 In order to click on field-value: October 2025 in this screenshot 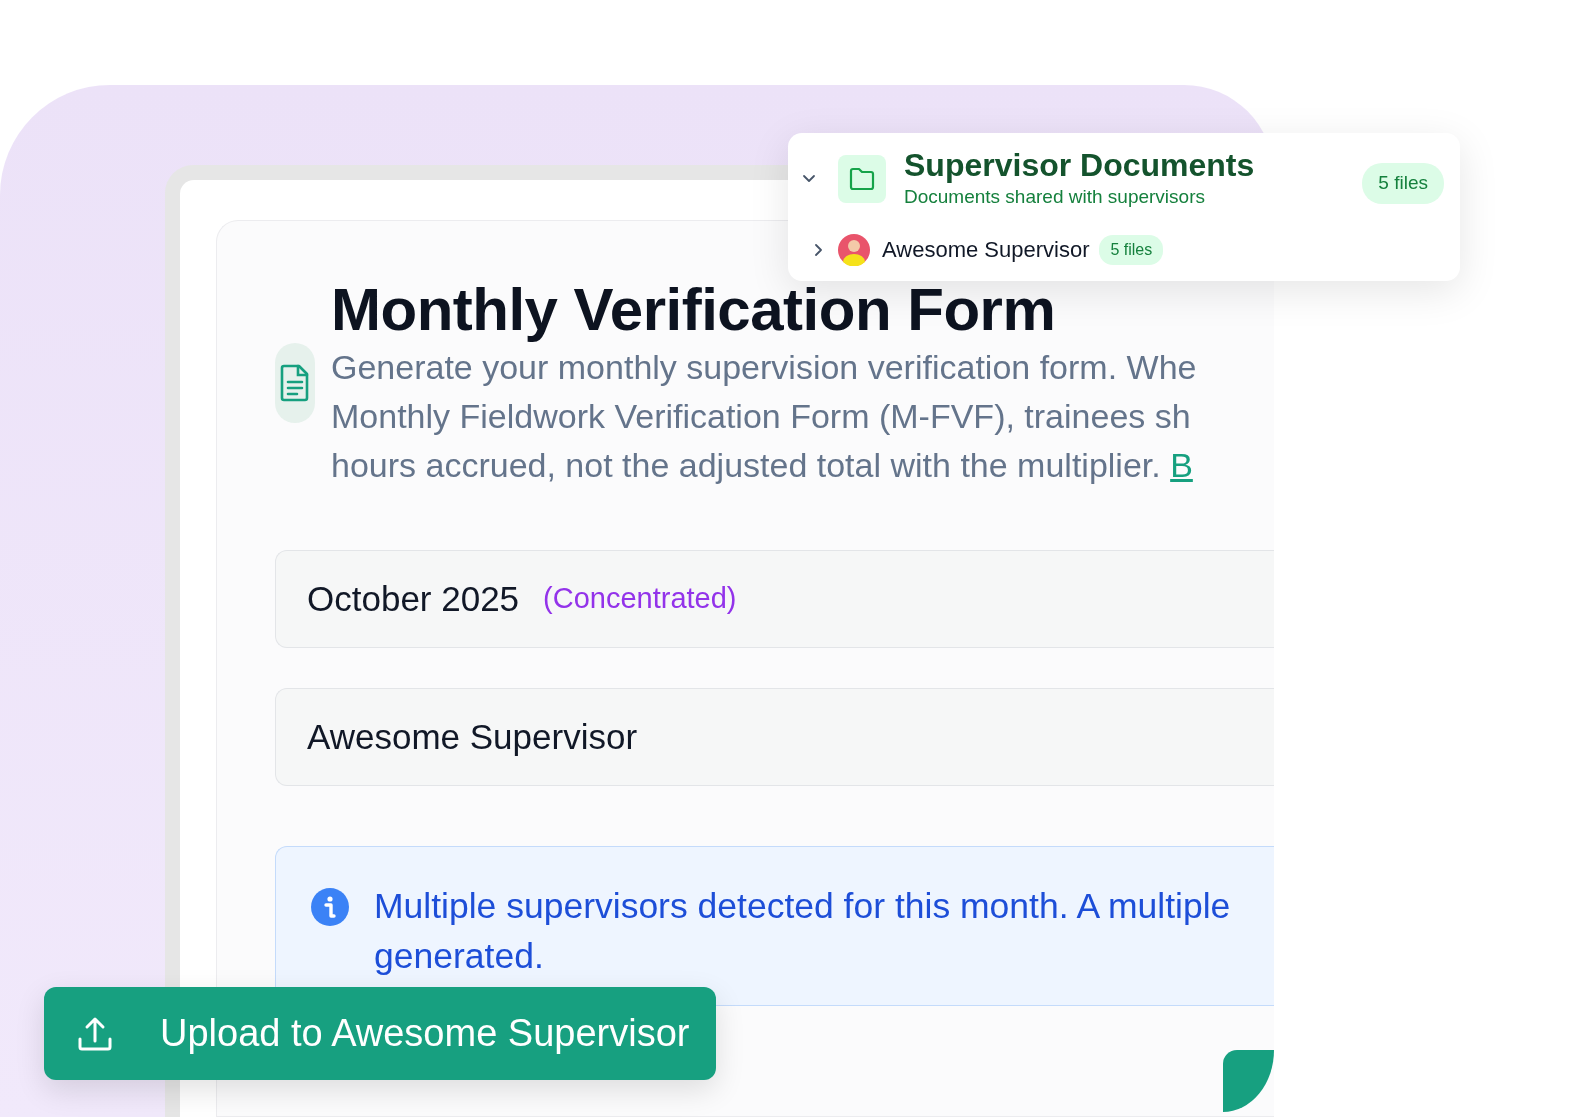, I will do `click(413, 598)`.